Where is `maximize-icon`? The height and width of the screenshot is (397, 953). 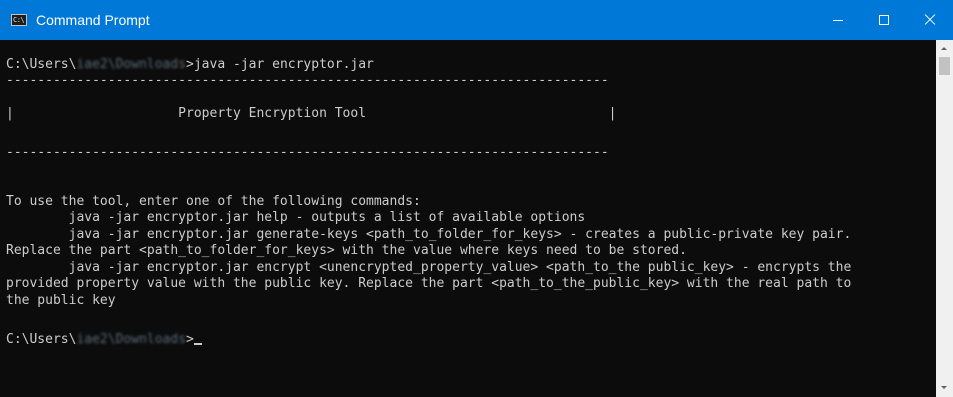
maximize-icon is located at coordinates (884, 20).